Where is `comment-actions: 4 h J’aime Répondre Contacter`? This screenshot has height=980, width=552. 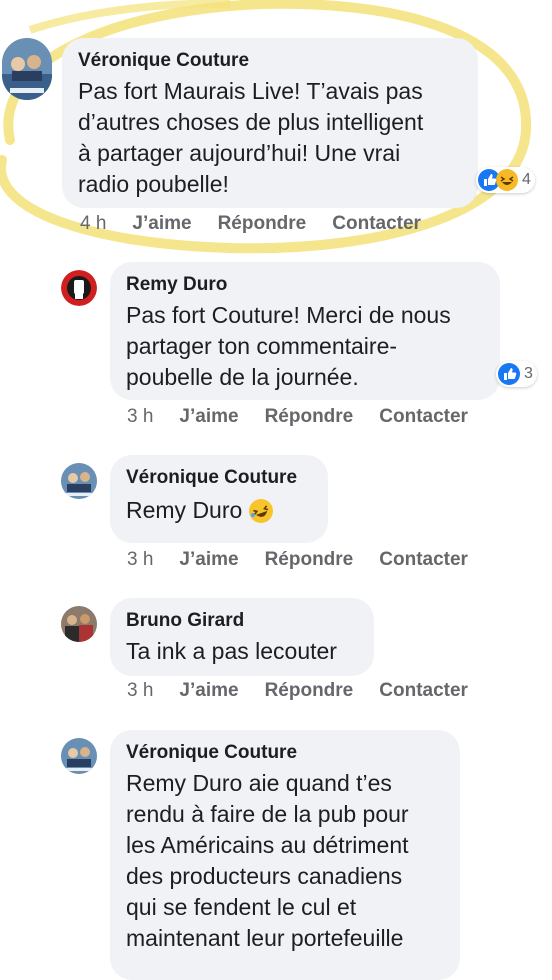
comment-actions: 4 h J’aime Répondre Contacter is located at coordinates (263, 224).